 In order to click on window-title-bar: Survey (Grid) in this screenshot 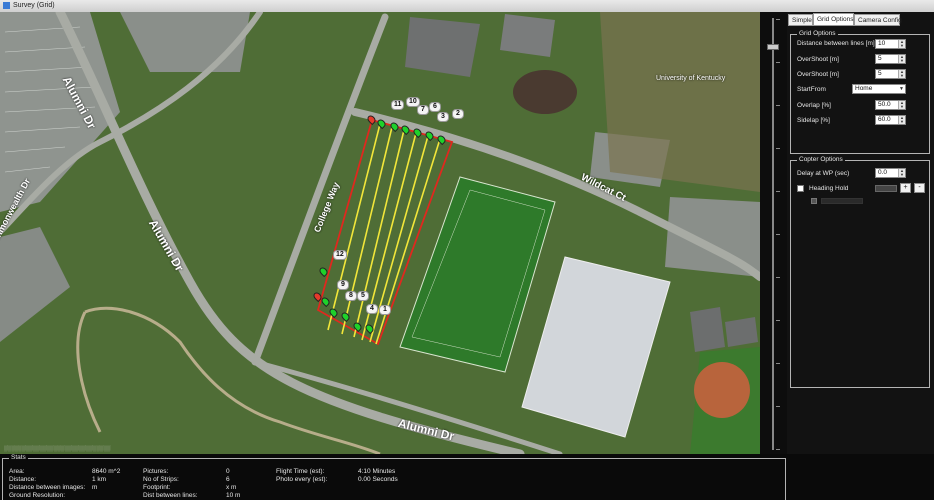, I will do `click(467, 6)`.